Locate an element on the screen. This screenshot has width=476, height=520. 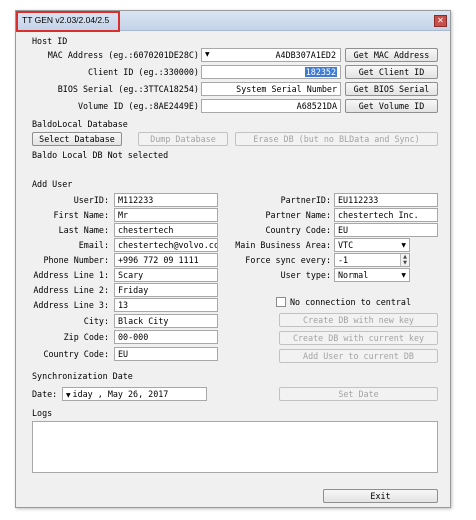
user-type-select: Normal ▼ is located at coordinates (372, 275).